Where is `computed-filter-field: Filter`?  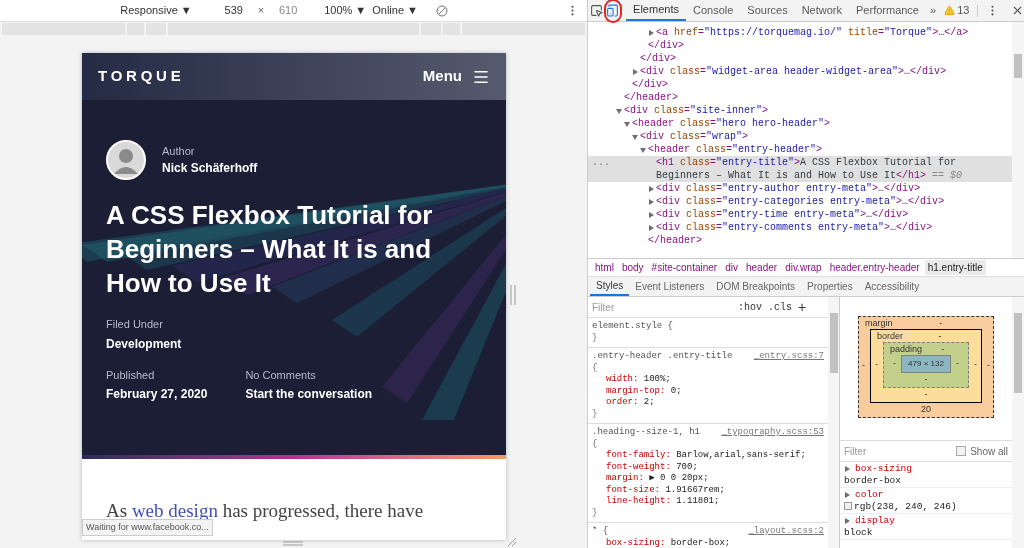 computed-filter-field: Filter is located at coordinates (884, 451).